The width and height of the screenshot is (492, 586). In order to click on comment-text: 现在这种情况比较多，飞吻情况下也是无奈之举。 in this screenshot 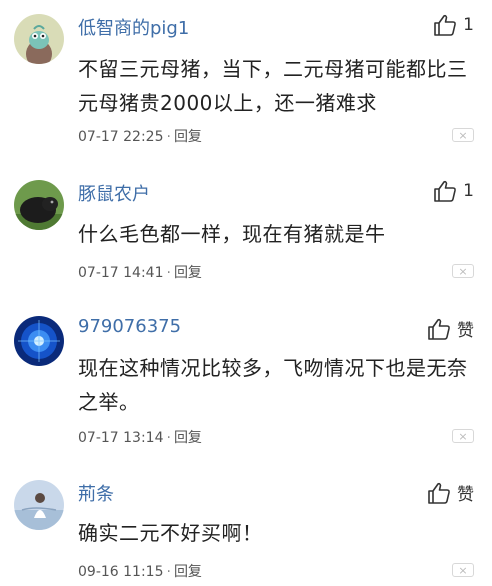, I will do `click(273, 385)`.